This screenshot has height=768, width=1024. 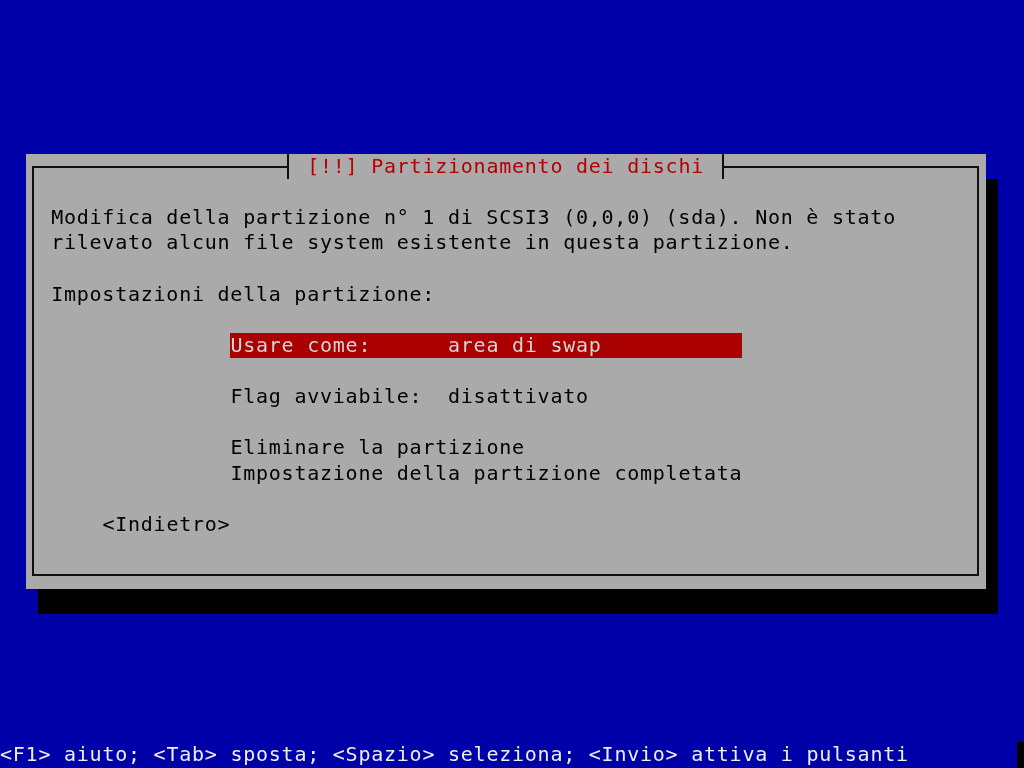 What do you see at coordinates (243, 294) in the screenshot?
I see `prompt-text: Impostazioni della partizione:` at bounding box center [243, 294].